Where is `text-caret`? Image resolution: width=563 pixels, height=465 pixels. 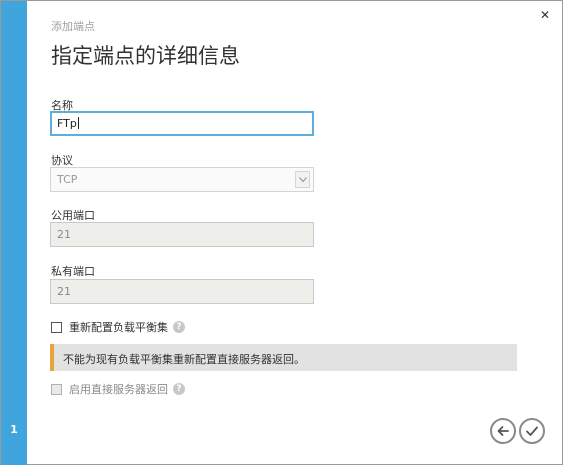
text-caret is located at coordinates (78, 123).